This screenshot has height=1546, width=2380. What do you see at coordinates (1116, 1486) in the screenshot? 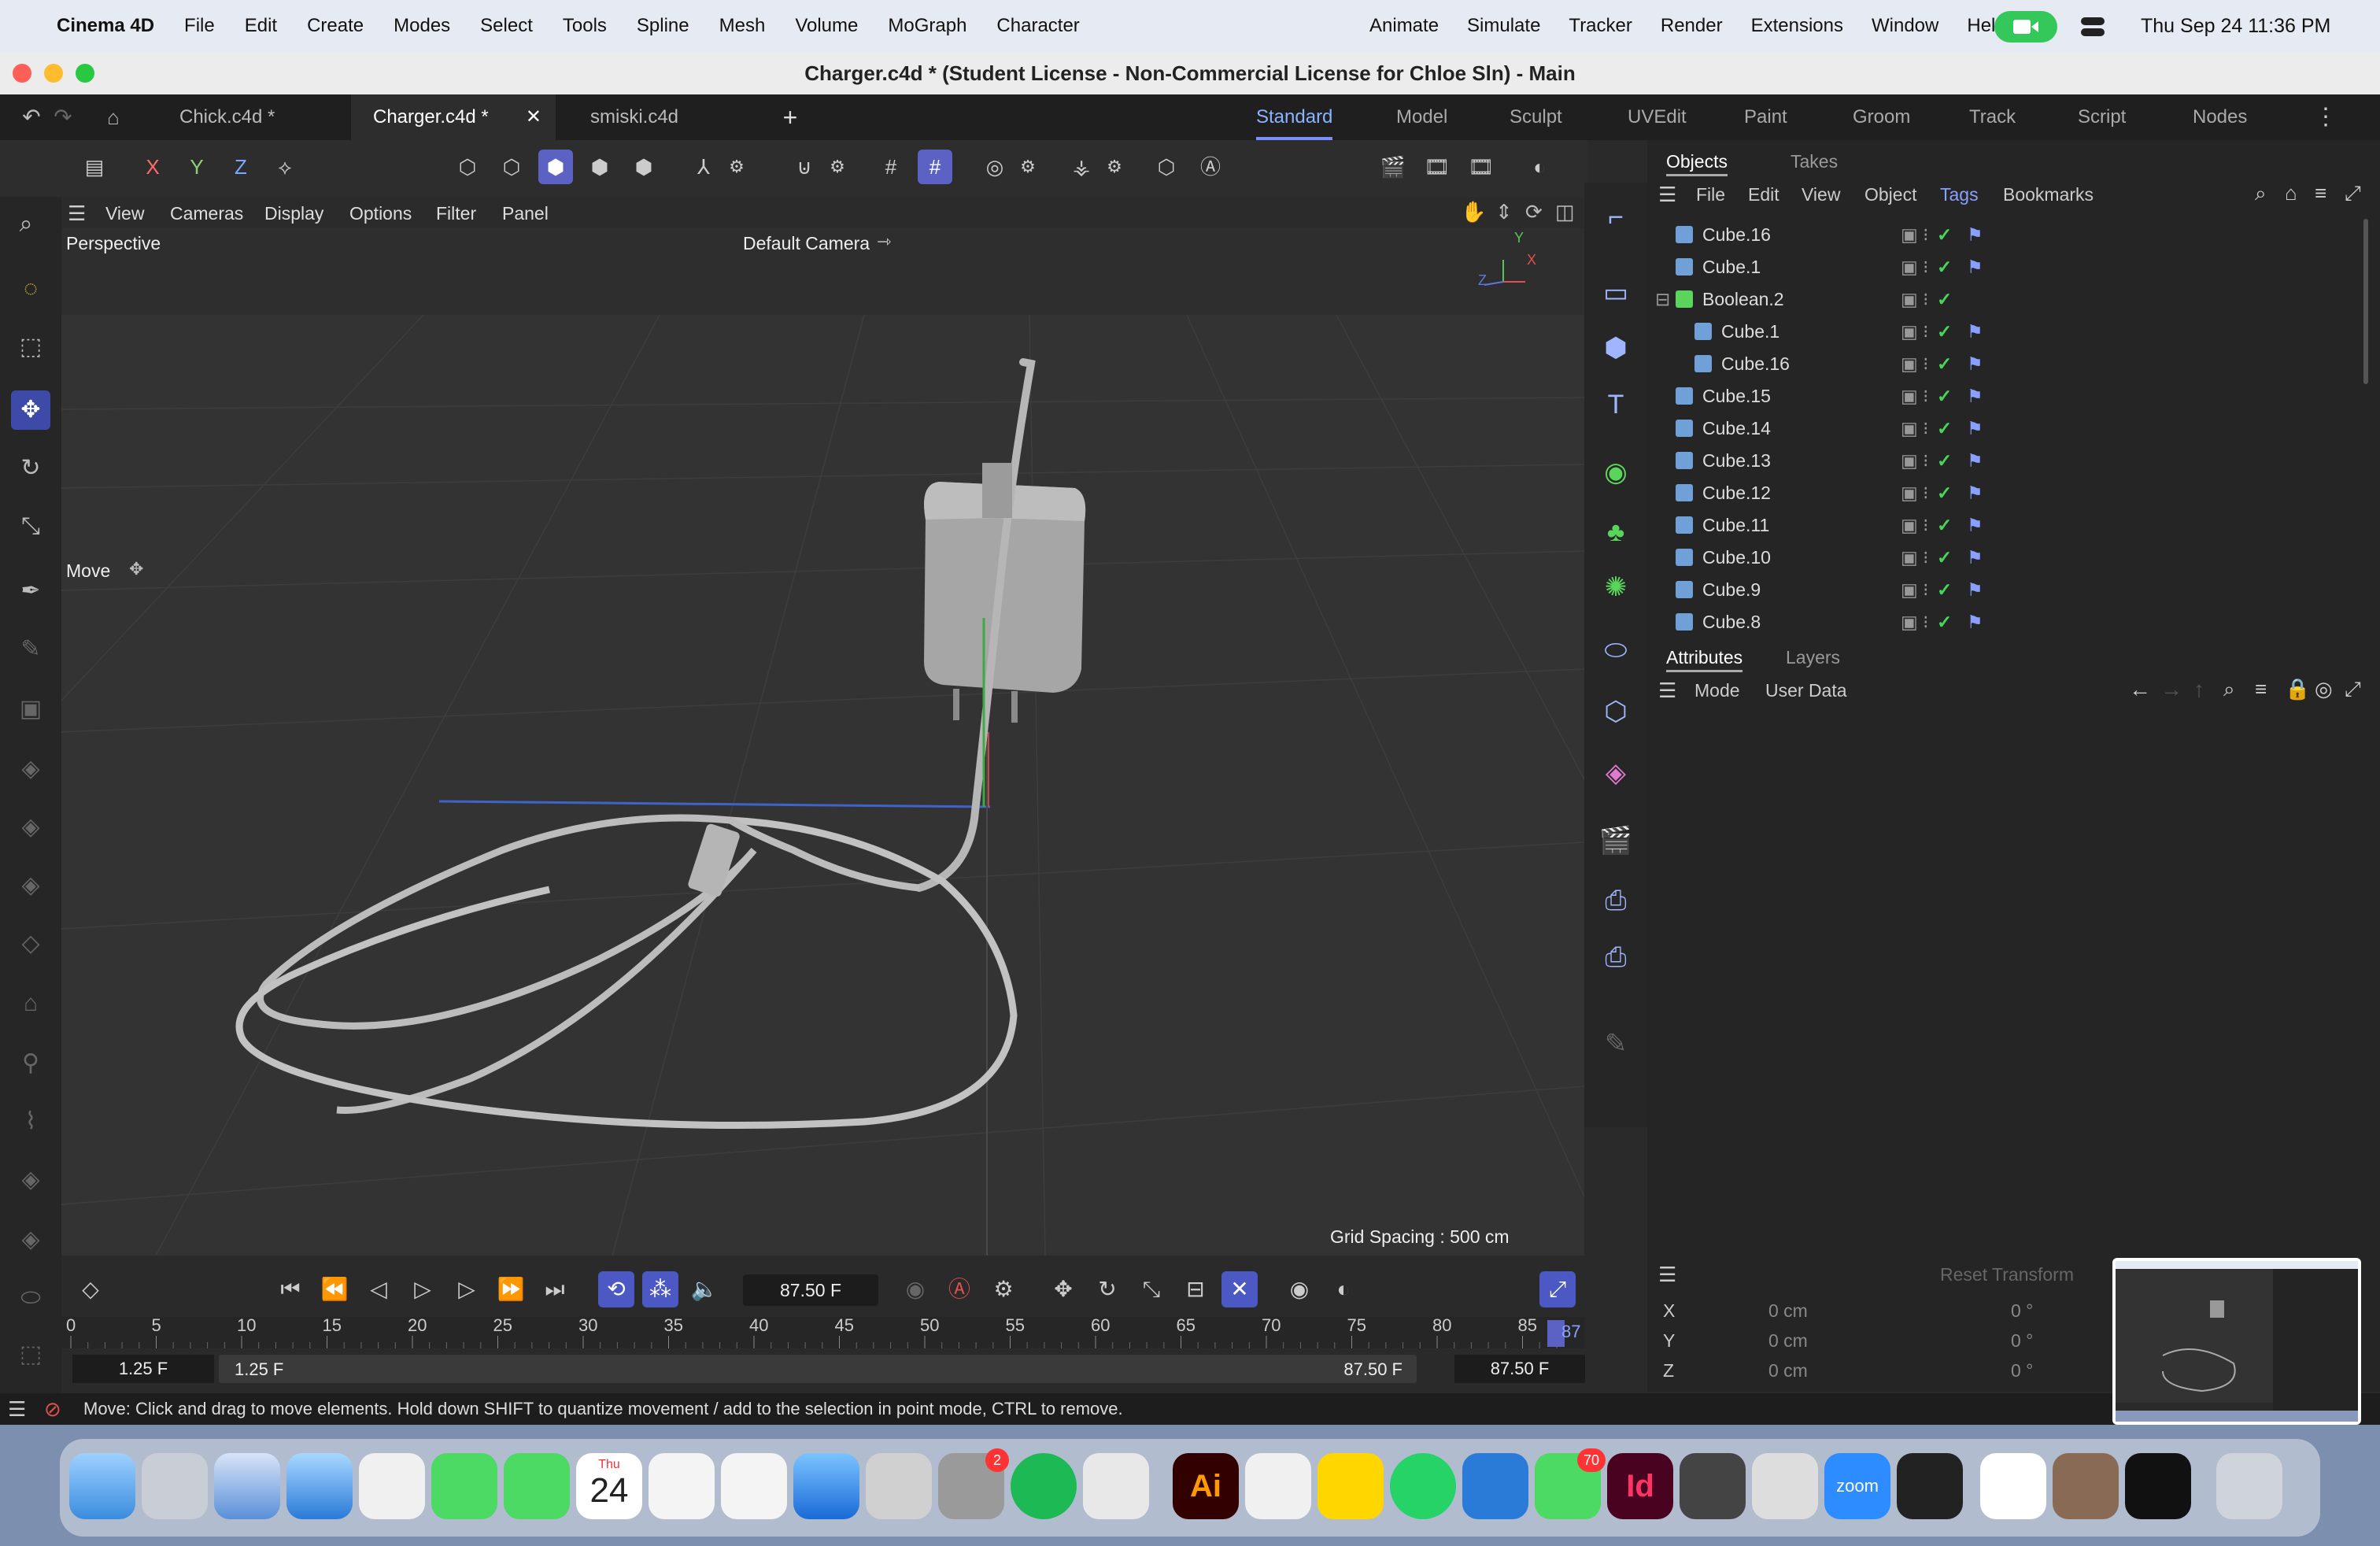
I see `screenshot-app-icon` at bounding box center [1116, 1486].